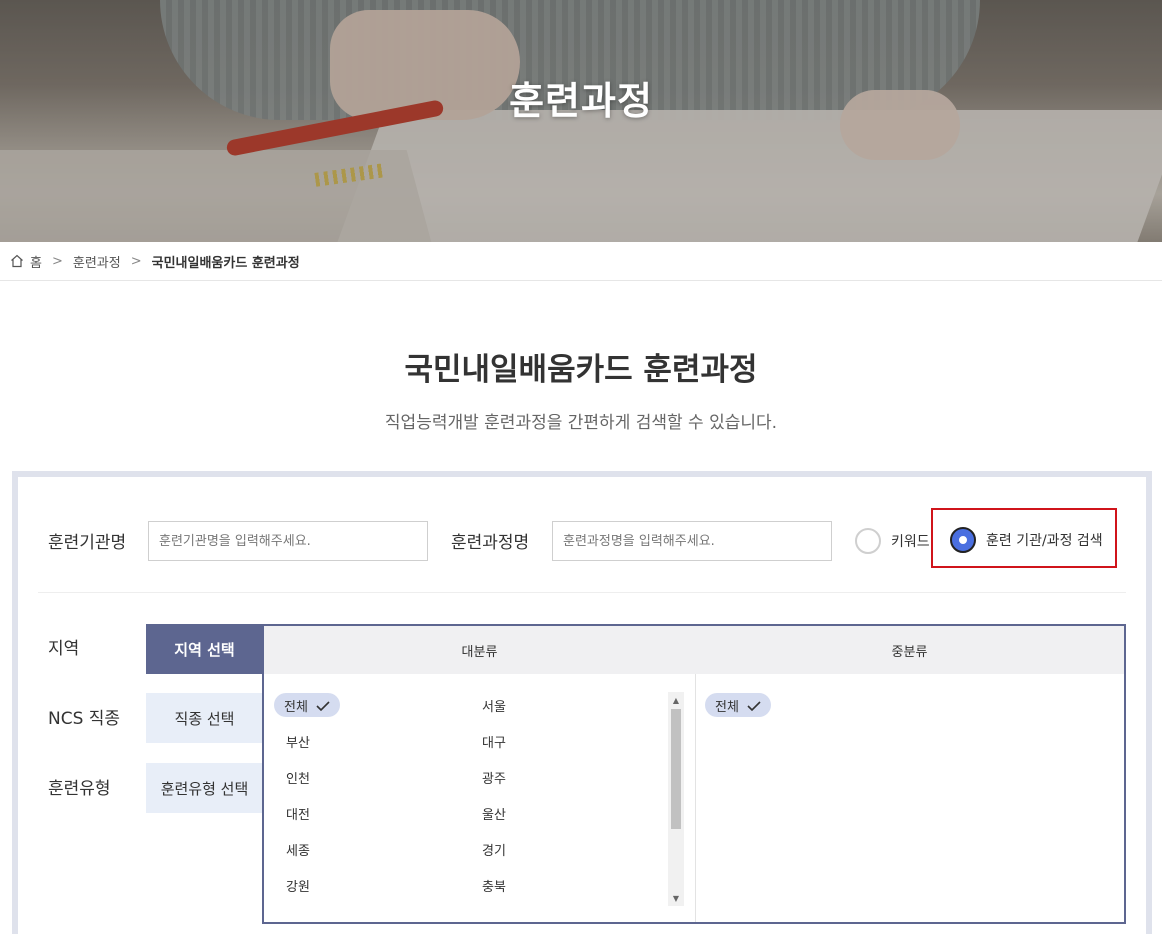 Image resolution: width=1162 pixels, height=934 pixels. Describe the element at coordinates (97, 261) in the screenshot. I see `breadcrumb-training: 훈련과정` at that location.